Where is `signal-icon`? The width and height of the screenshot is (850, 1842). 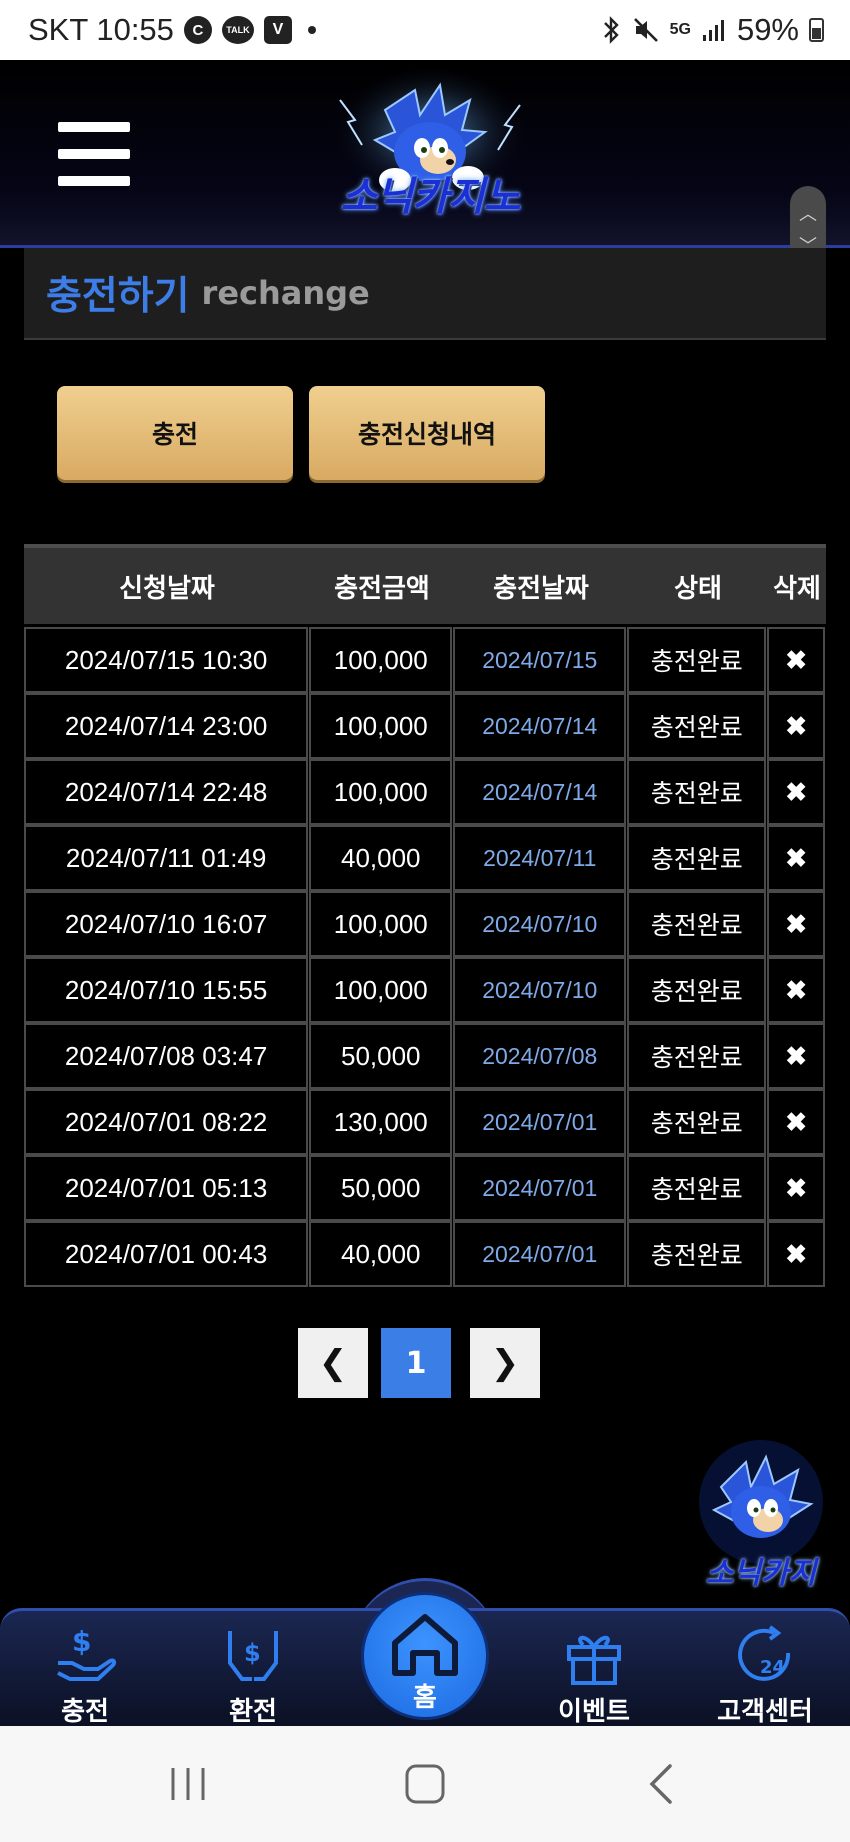
signal-icon is located at coordinates (714, 30).